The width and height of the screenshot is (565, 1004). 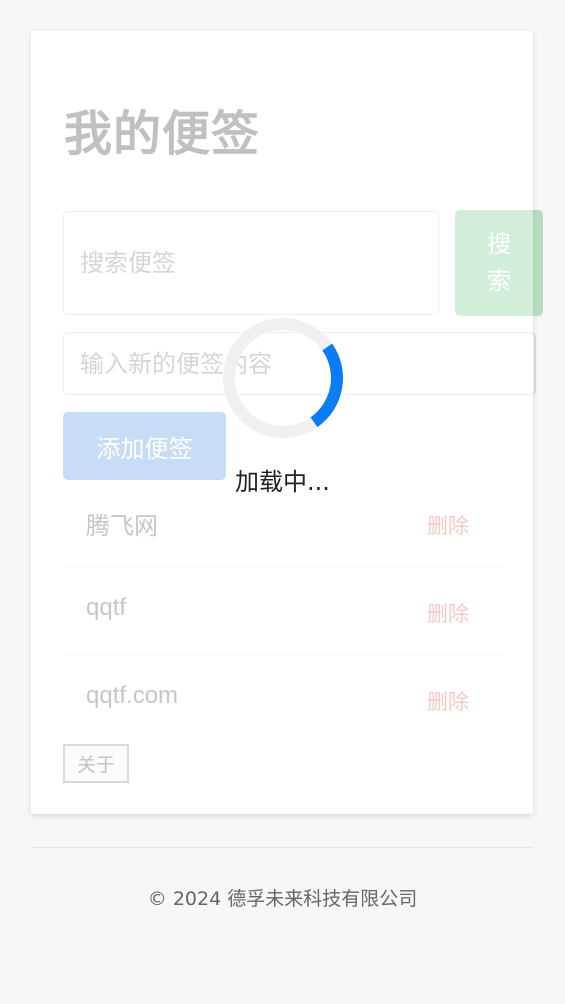 What do you see at coordinates (251, 263) in the screenshot?
I see `search-input` at bounding box center [251, 263].